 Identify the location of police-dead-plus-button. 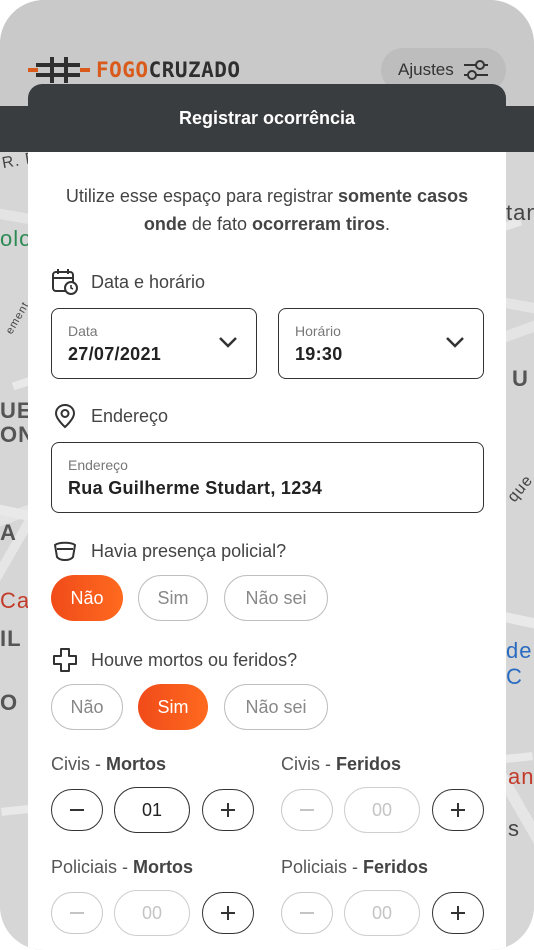
(228, 913).